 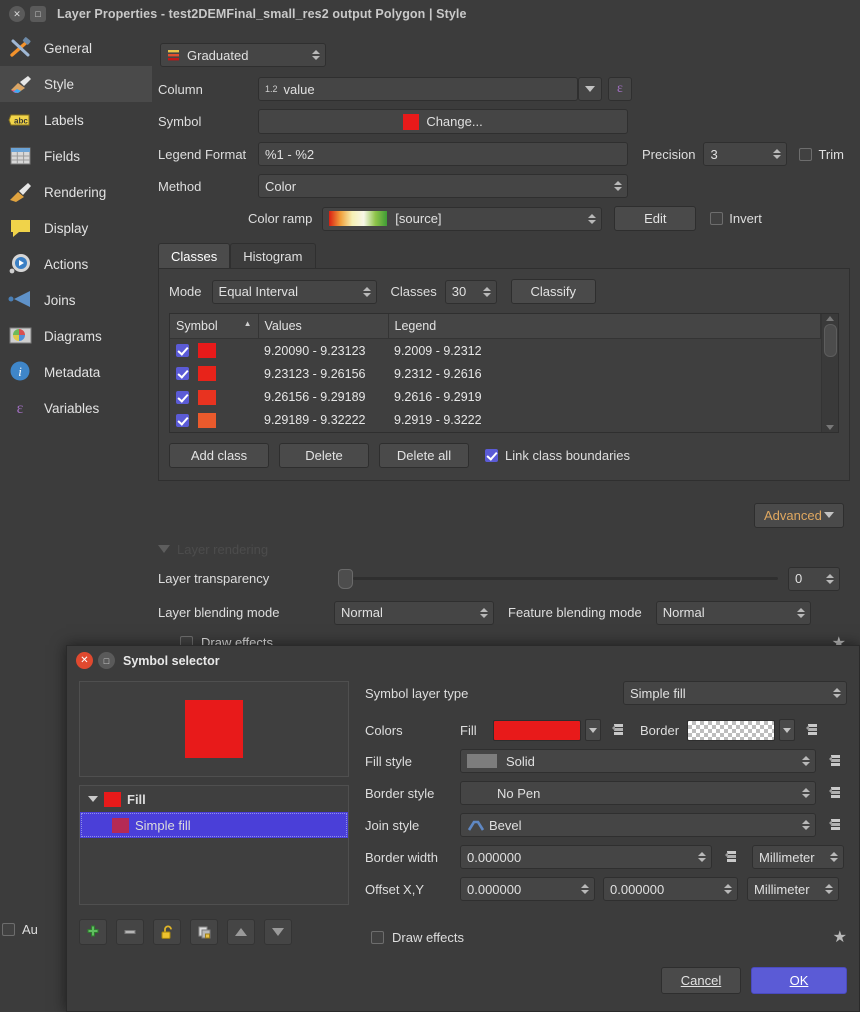 What do you see at coordinates (638, 761) in the screenshot?
I see `fill-style-combo: Solid` at bounding box center [638, 761].